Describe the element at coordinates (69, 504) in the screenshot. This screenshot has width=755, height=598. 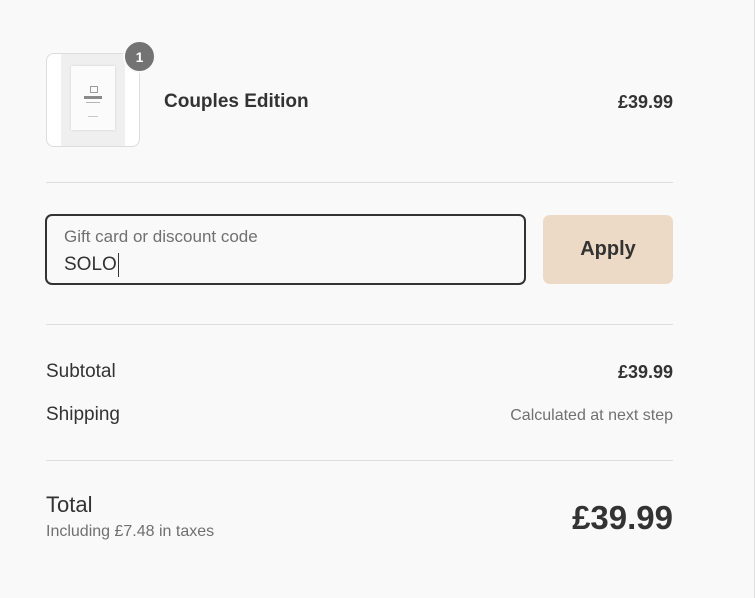
I see `total-label: Total` at that location.